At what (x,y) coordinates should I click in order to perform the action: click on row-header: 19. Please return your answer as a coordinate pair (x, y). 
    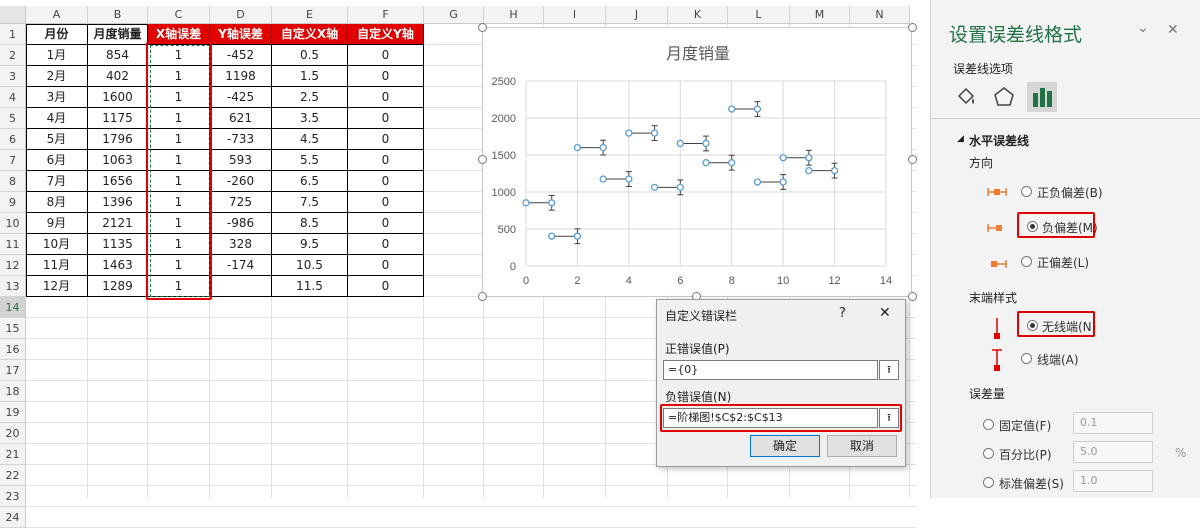
    Looking at the image, I should click on (13, 412).